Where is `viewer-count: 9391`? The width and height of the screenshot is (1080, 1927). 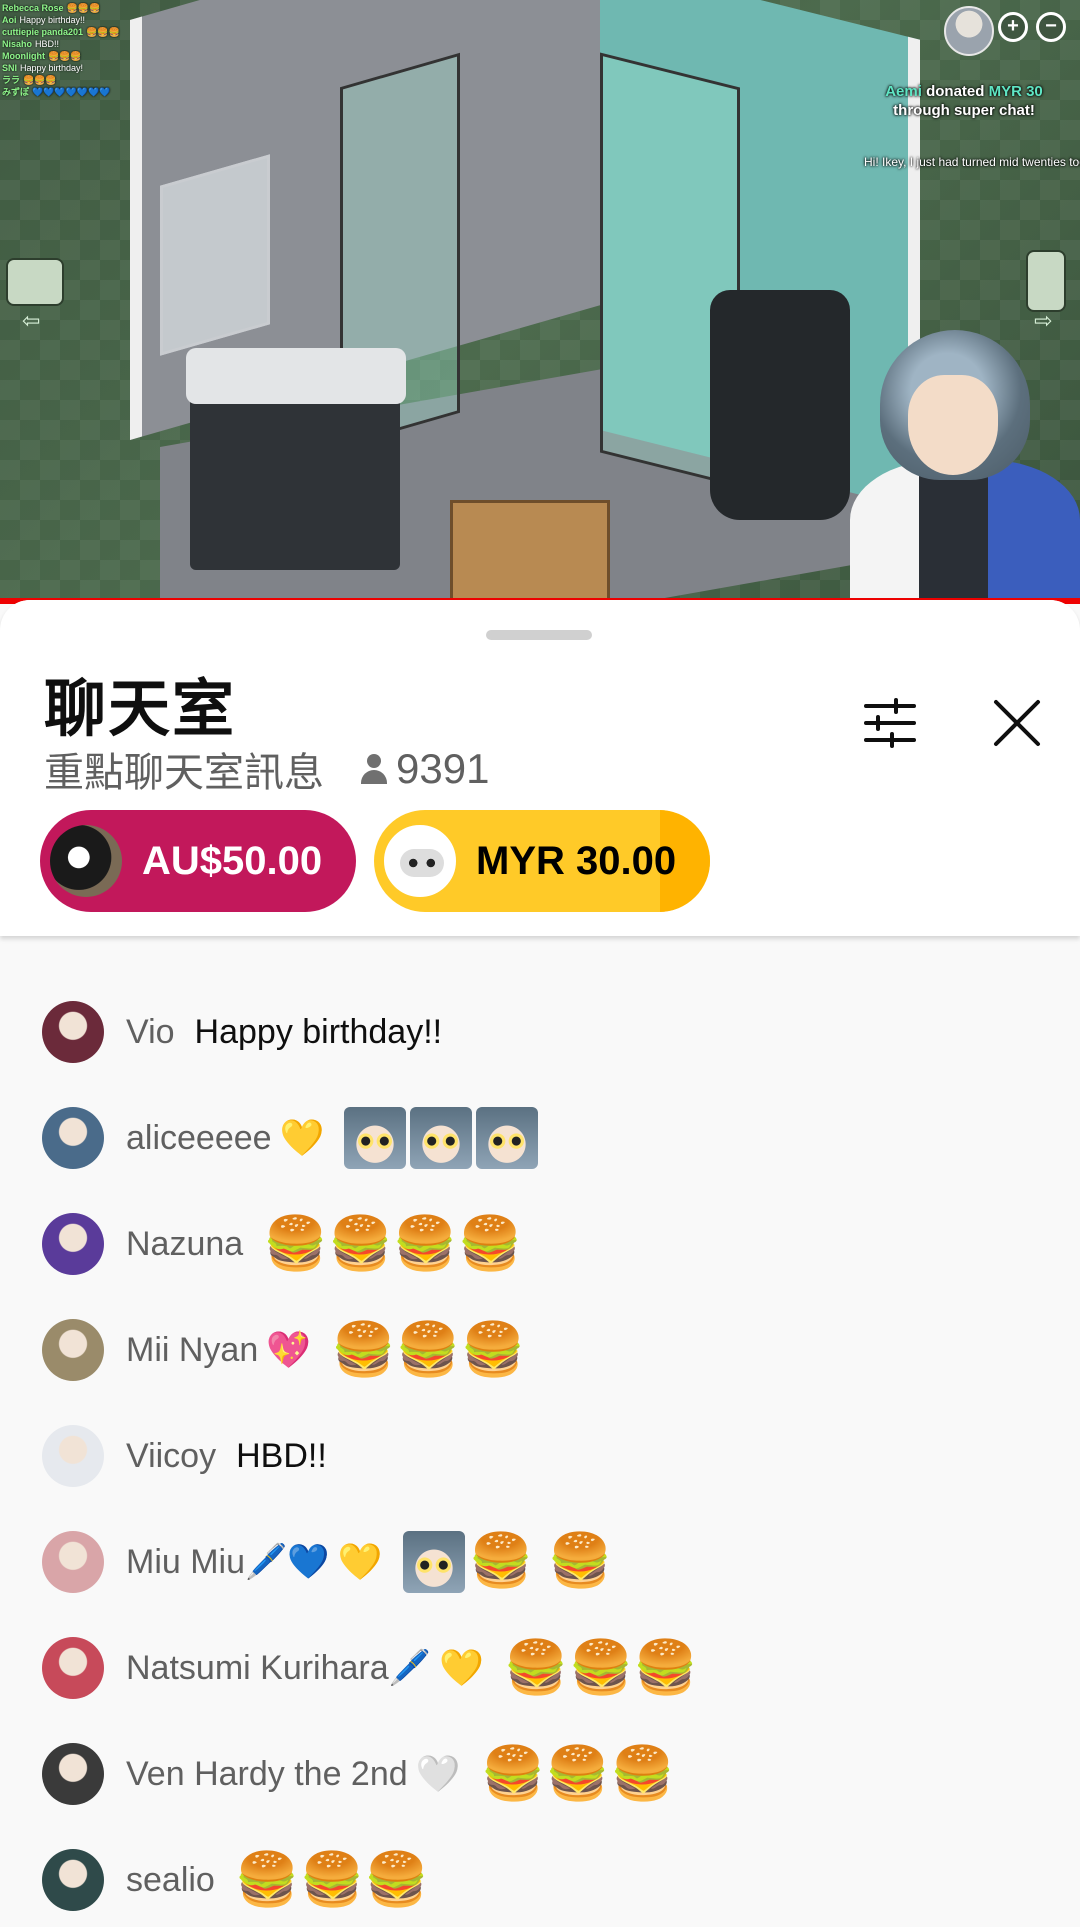
viewer-count: 9391 is located at coordinates (424, 769).